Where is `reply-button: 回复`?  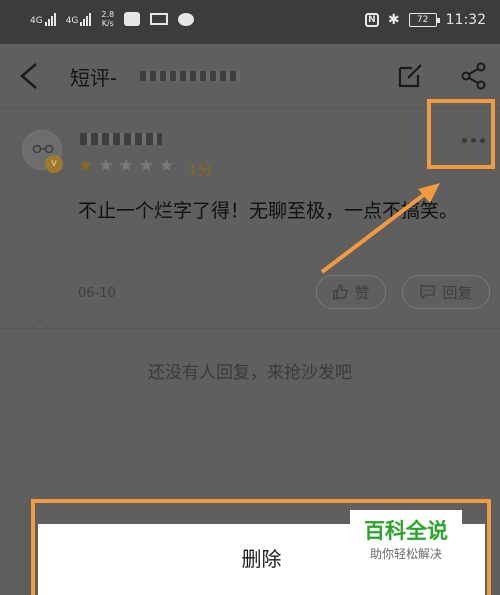
reply-button: 回复 is located at coordinates (446, 292).